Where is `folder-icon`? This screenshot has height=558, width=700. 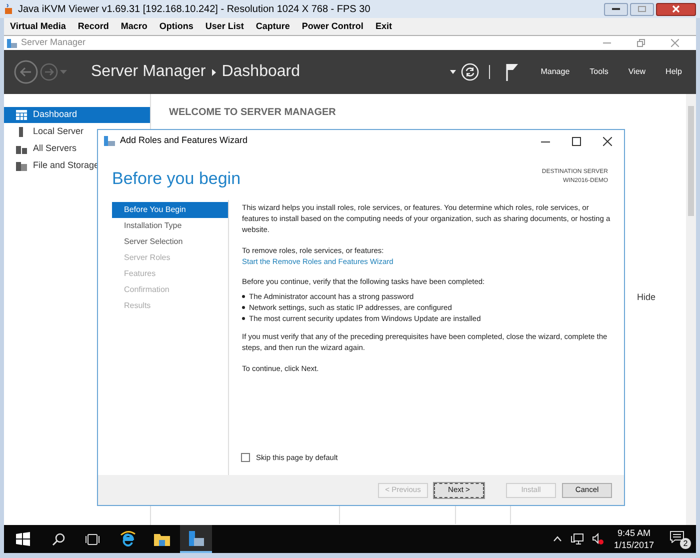 folder-icon is located at coordinates (162, 539).